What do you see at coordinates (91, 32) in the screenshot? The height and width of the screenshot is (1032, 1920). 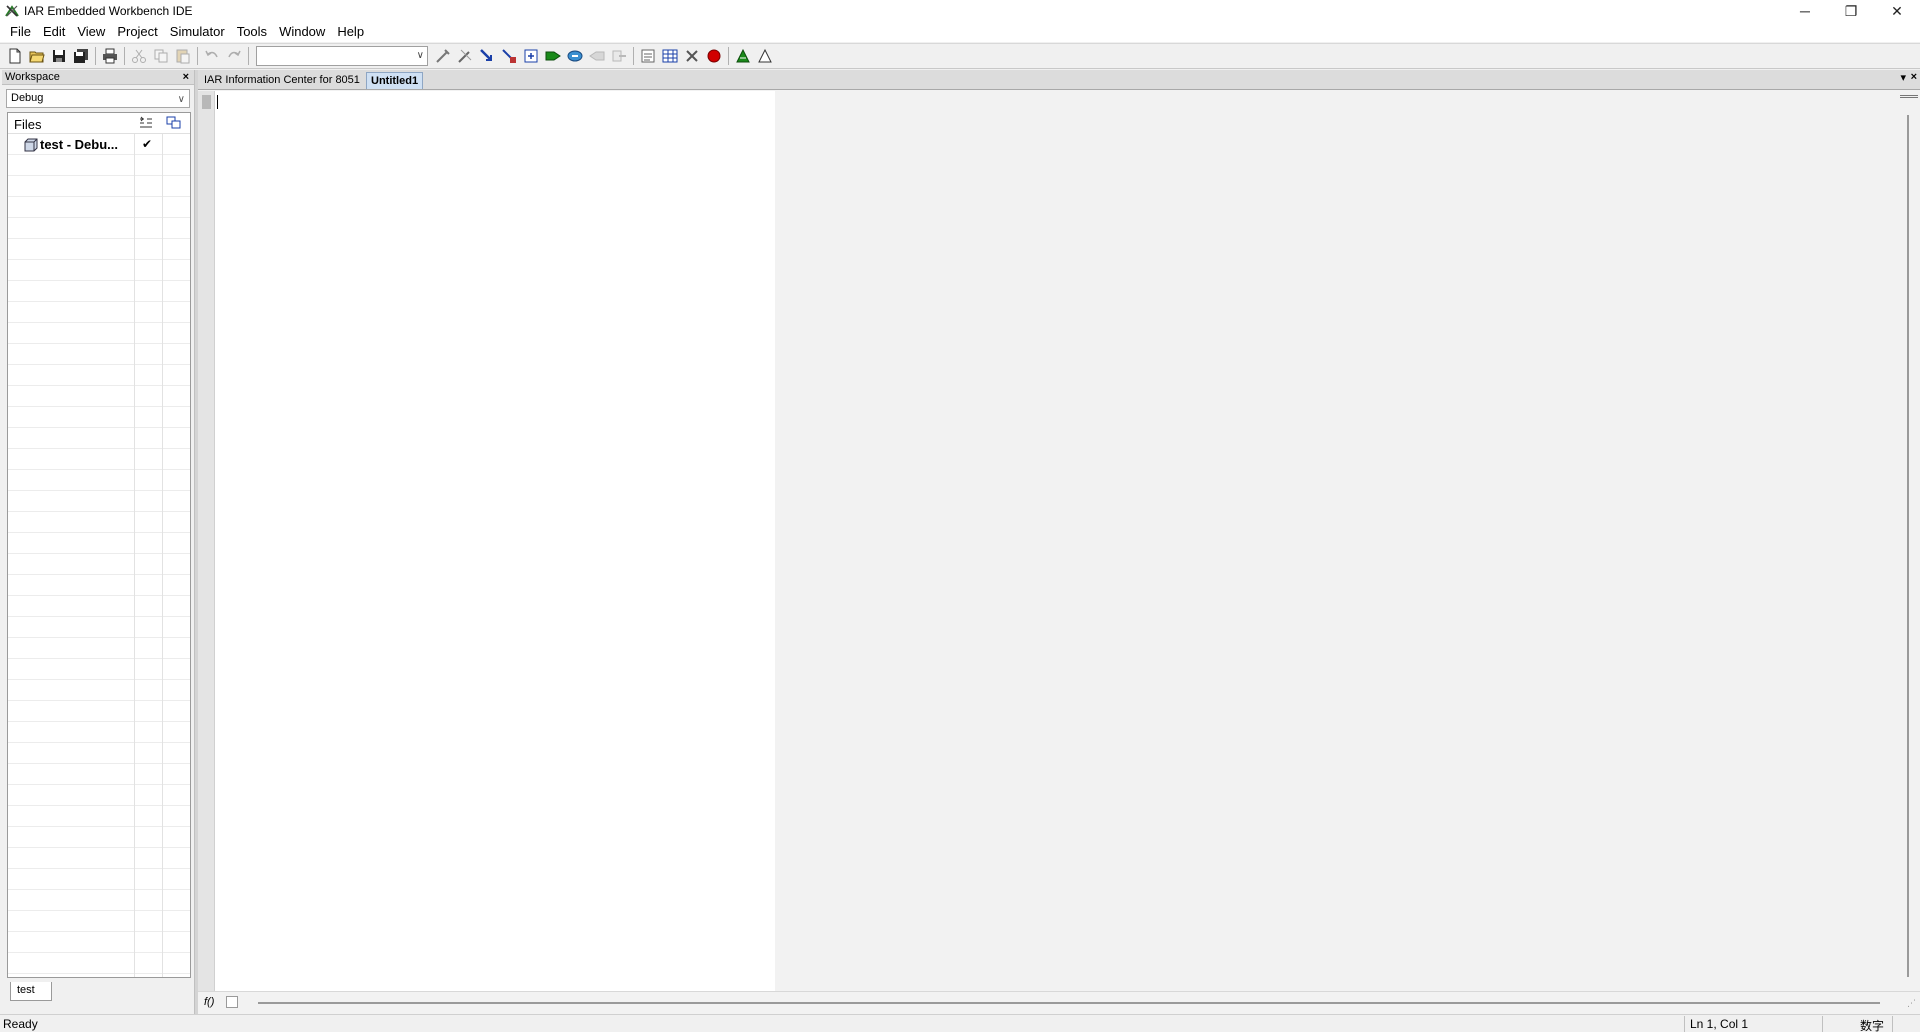 I see `menu-view: View` at bounding box center [91, 32].